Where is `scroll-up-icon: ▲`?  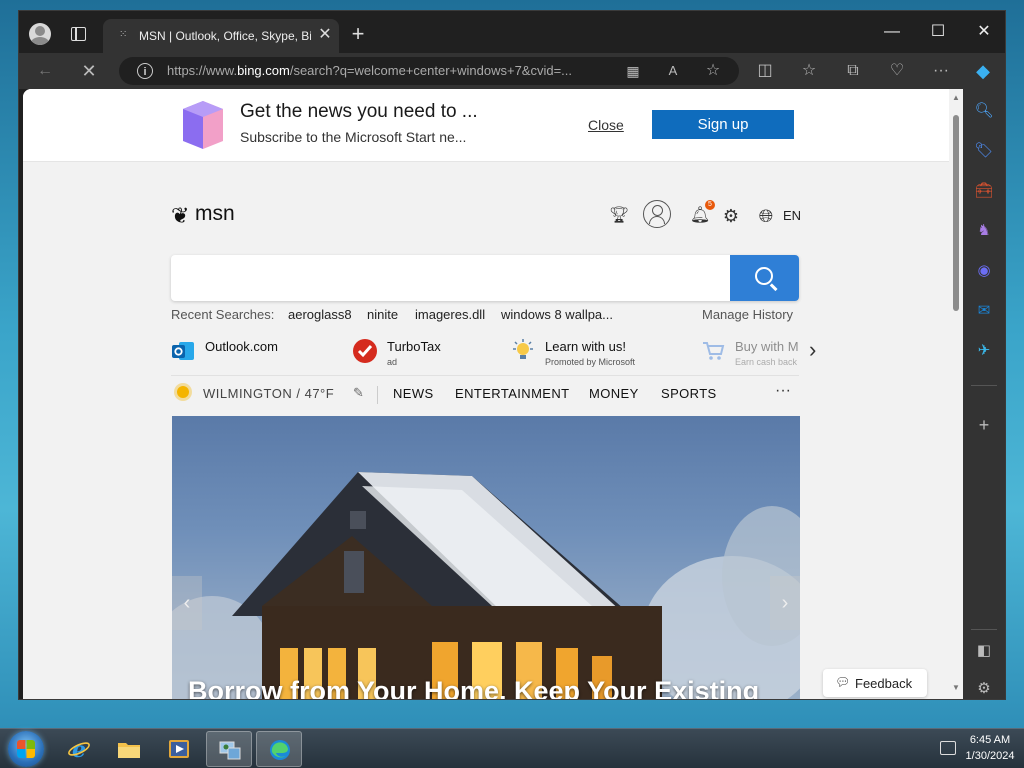 scroll-up-icon: ▲ is located at coordinates (956, 98).